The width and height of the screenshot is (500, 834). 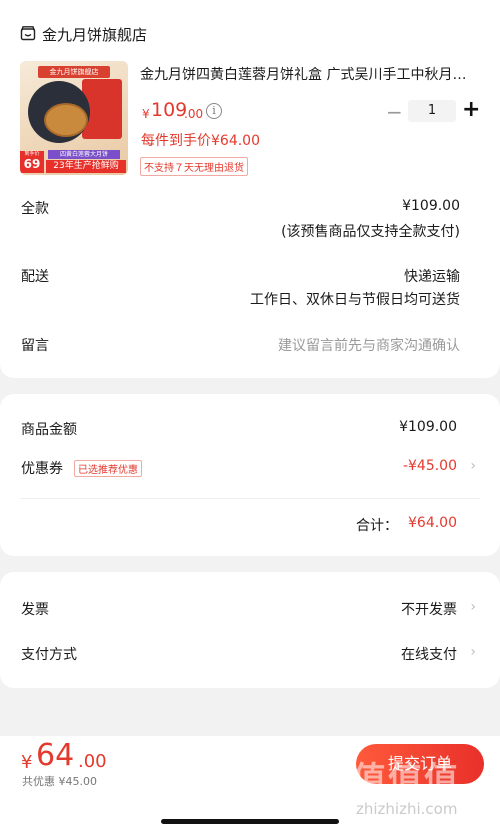 What do you see at coordinates (84, 154) in the screenshot?
I see `thumb-ribbon-line1: 四黄白莲蓉大月饼` at bounding box center [84, 154].